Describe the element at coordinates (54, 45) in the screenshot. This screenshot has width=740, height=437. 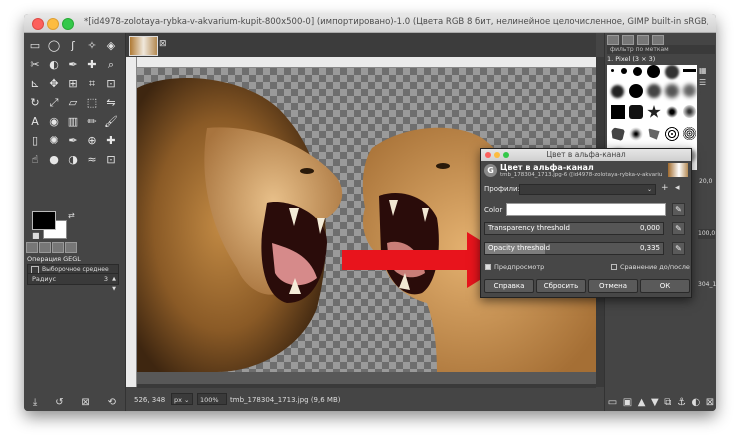
I see `ellipse-select-icon: ◯` at that location.